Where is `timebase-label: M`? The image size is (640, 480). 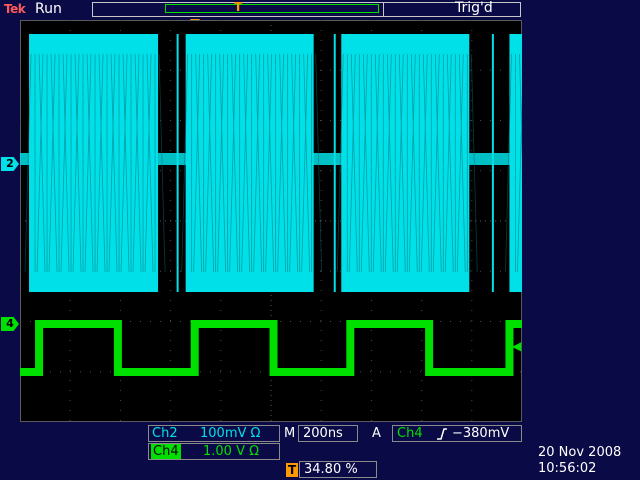 timebase-label: M is located at coordinates (290, 433).